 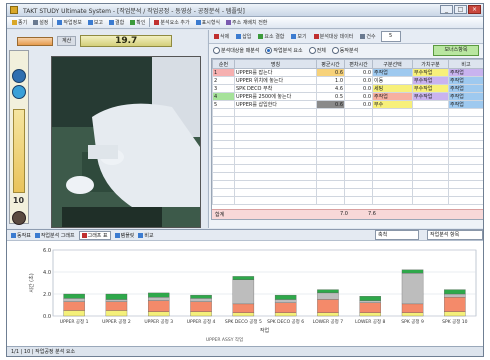 I want to click on column-header-2: 명칭, so click(x=275, y=64).